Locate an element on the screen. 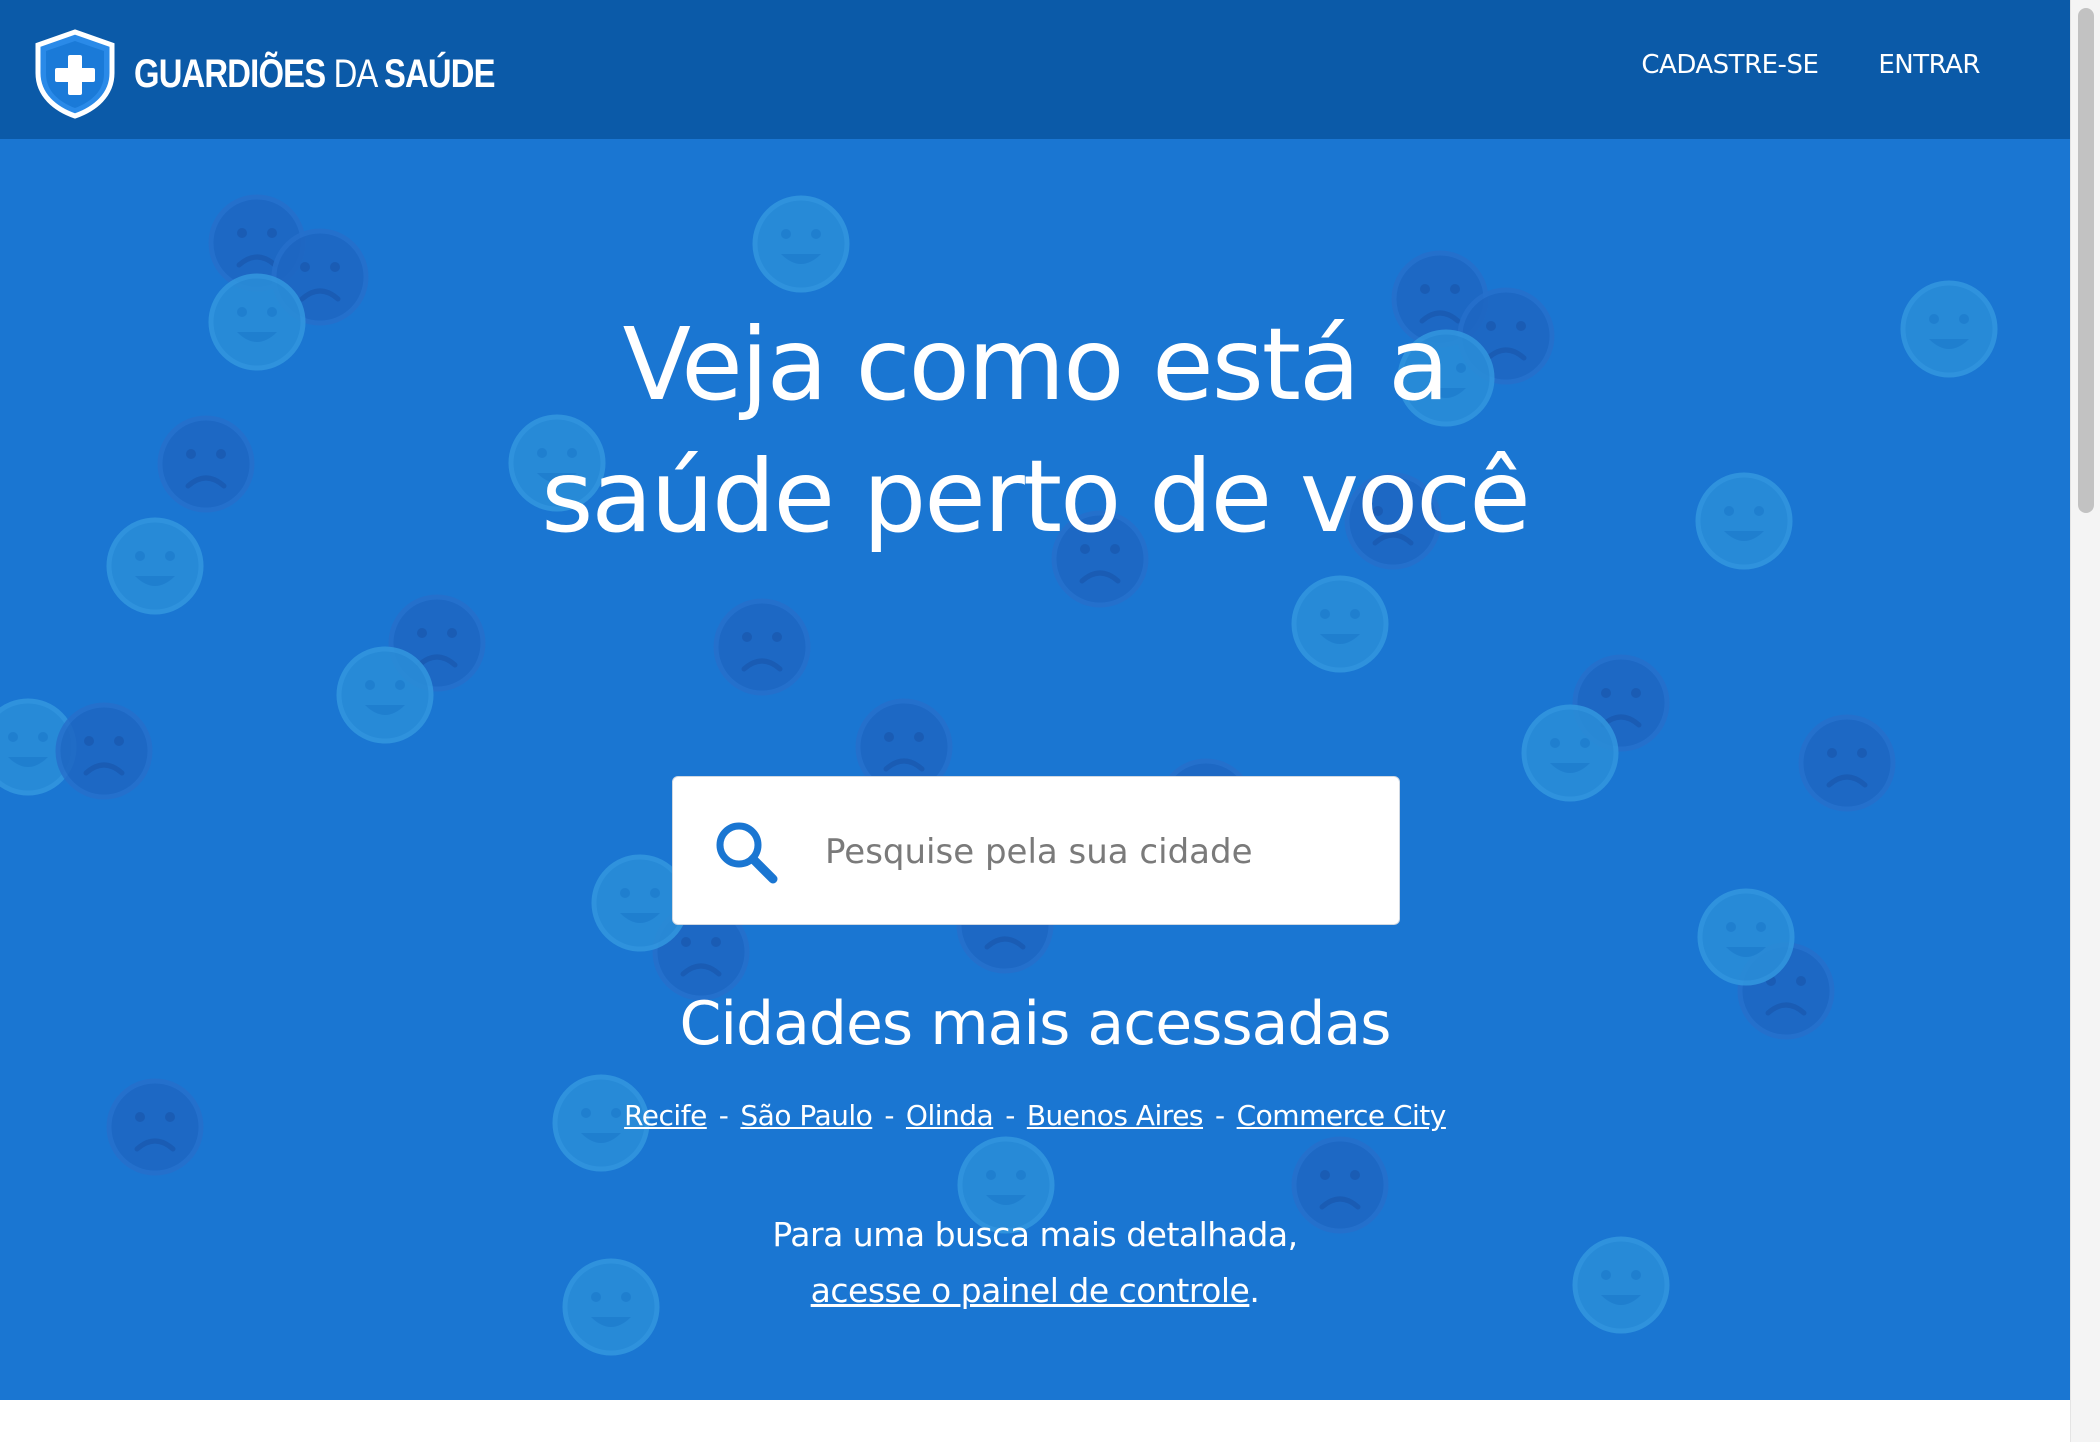  detail-period: . is located at coordinates (1254, 1290).